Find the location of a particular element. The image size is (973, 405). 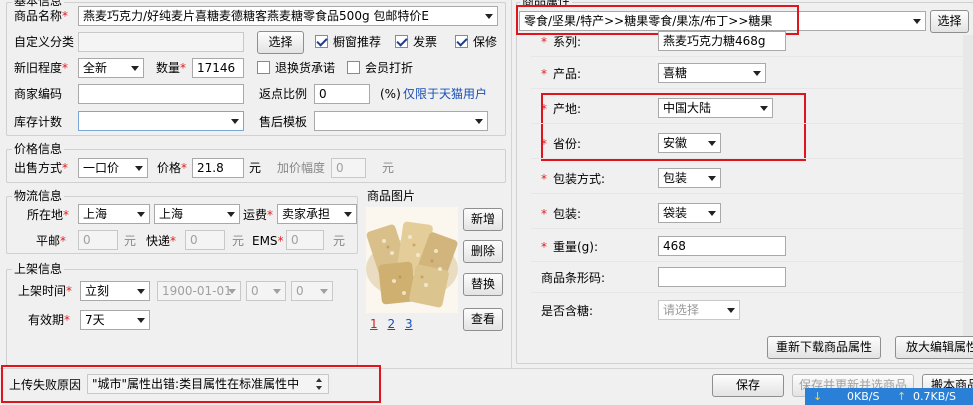

window-recommend-checkbox is located at coordinates (321, 41).